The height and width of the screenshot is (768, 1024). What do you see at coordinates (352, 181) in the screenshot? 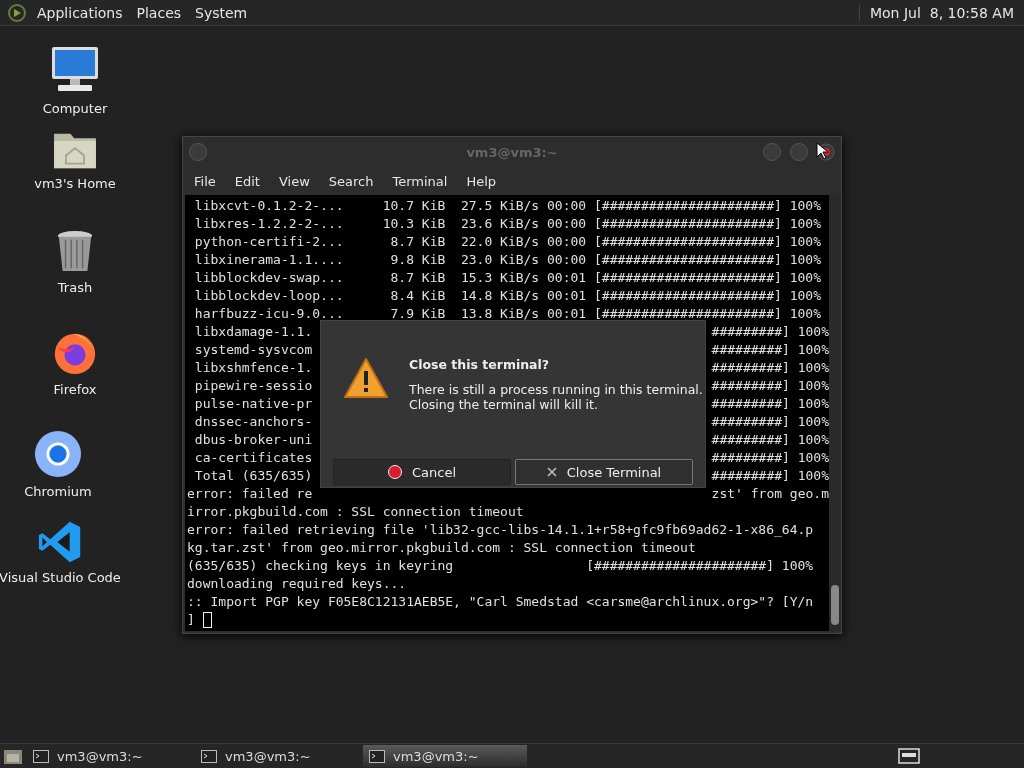
I see `menu-item: Search` at bounding box center [352, 181].